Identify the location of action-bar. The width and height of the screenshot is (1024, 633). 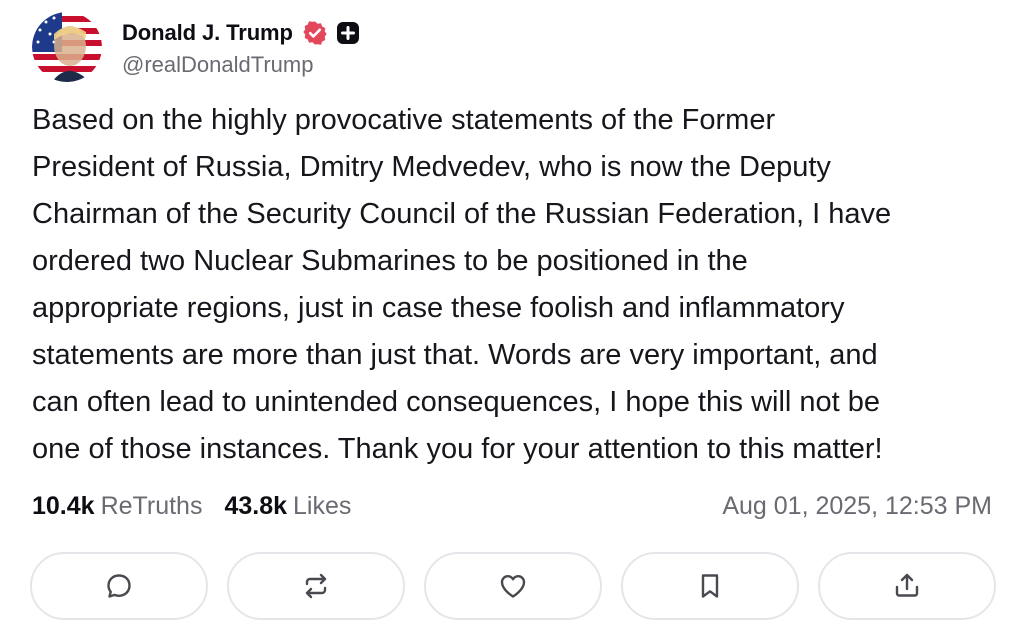
(513, 587).